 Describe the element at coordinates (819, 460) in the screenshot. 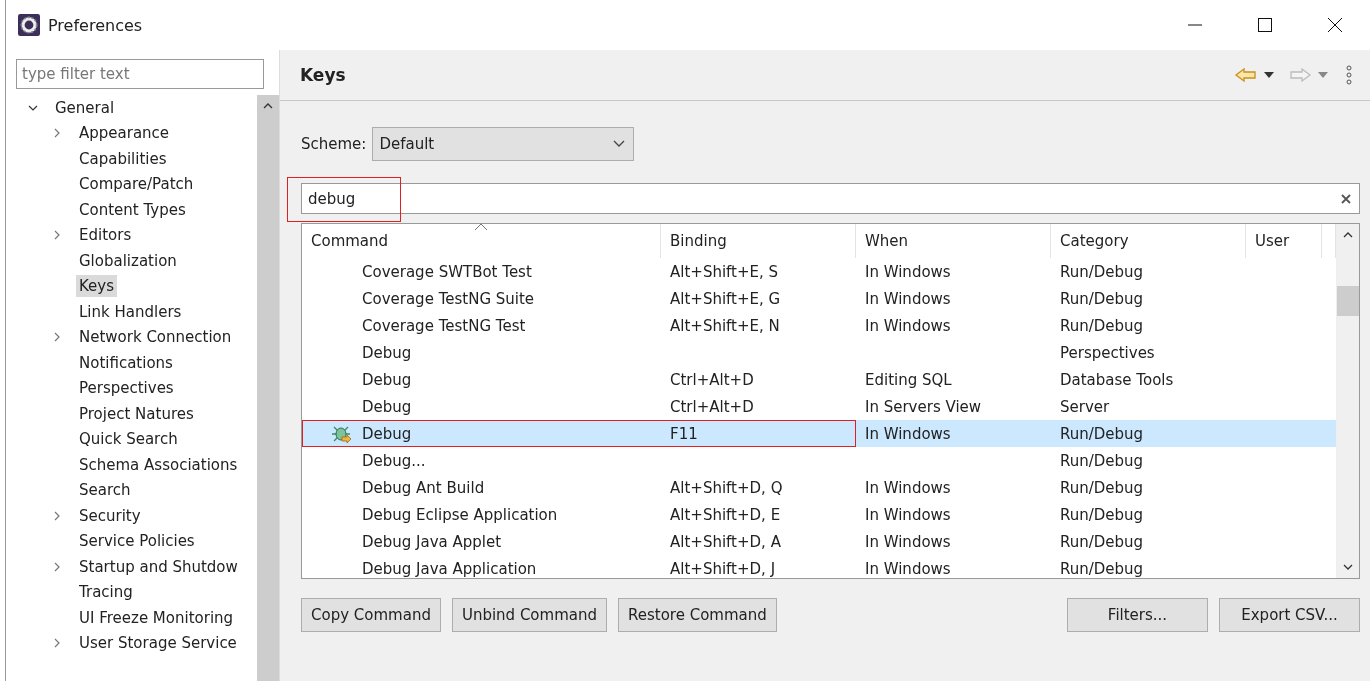

I see `table-row: Debug... Run/Debug` at that location.